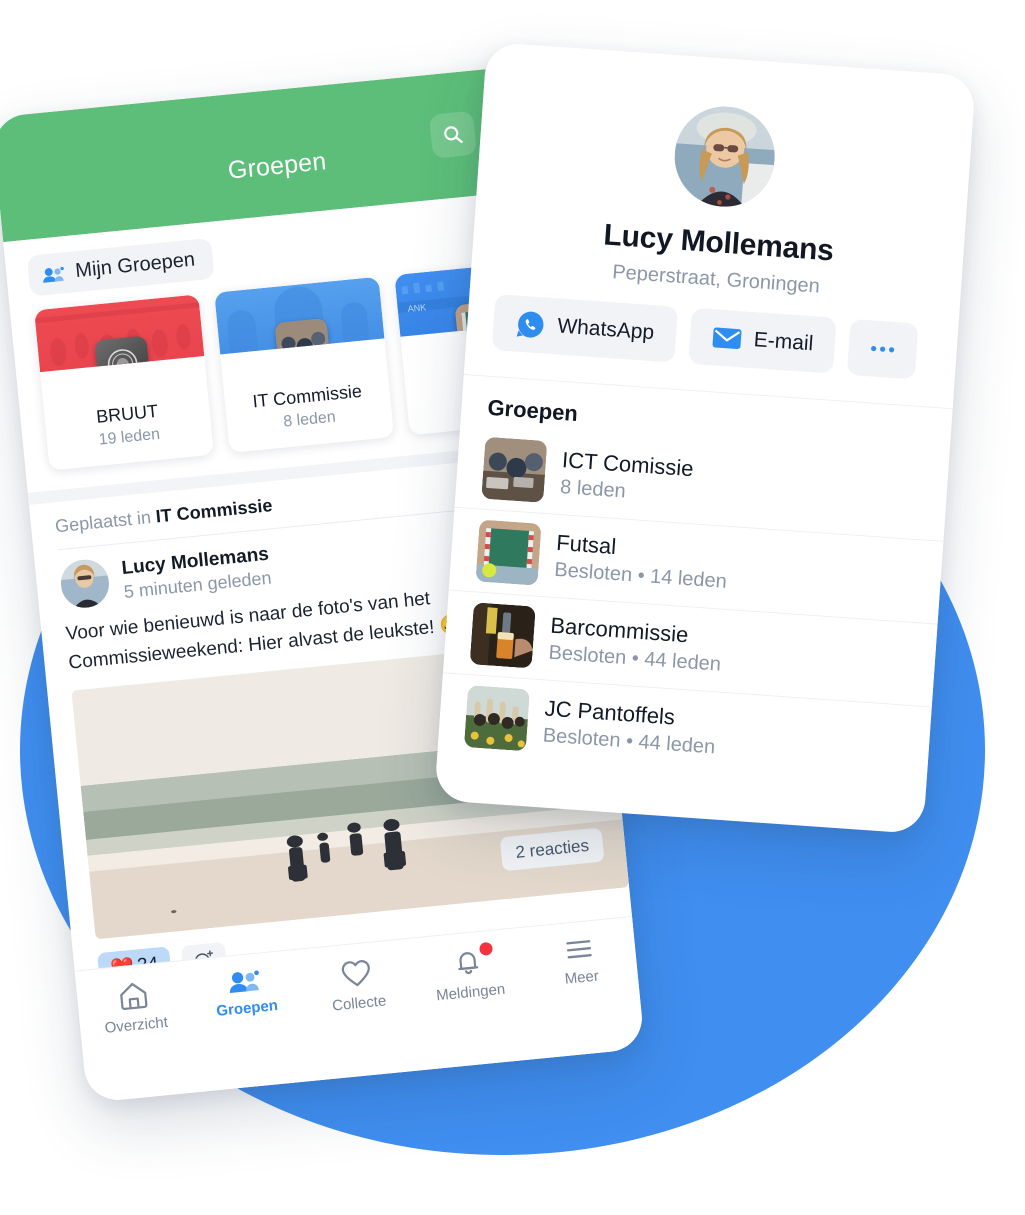 This screenshot has width=1025, height=1215. I want to click on tab-collecte: Collecte, so click(357, 985).